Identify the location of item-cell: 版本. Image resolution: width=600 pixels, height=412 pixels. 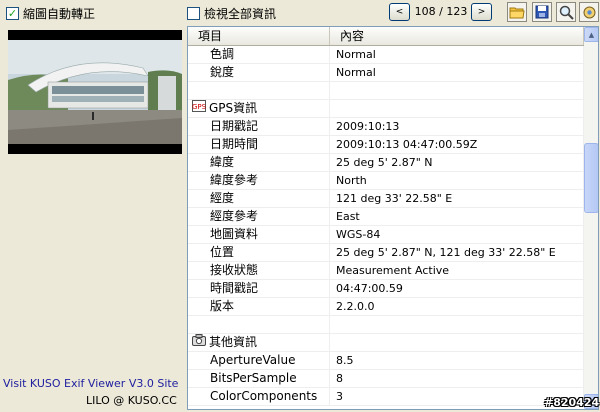
(259, 306).